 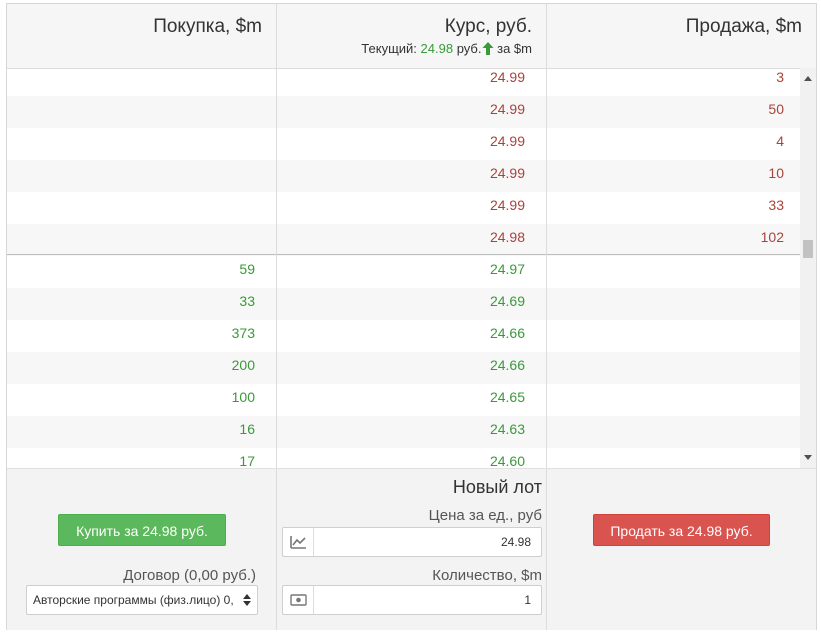 What do you see at coordinates (243, 333) in the screenshot?
I see `buy-amount-cell: 373` at bounding box center [243, 333].